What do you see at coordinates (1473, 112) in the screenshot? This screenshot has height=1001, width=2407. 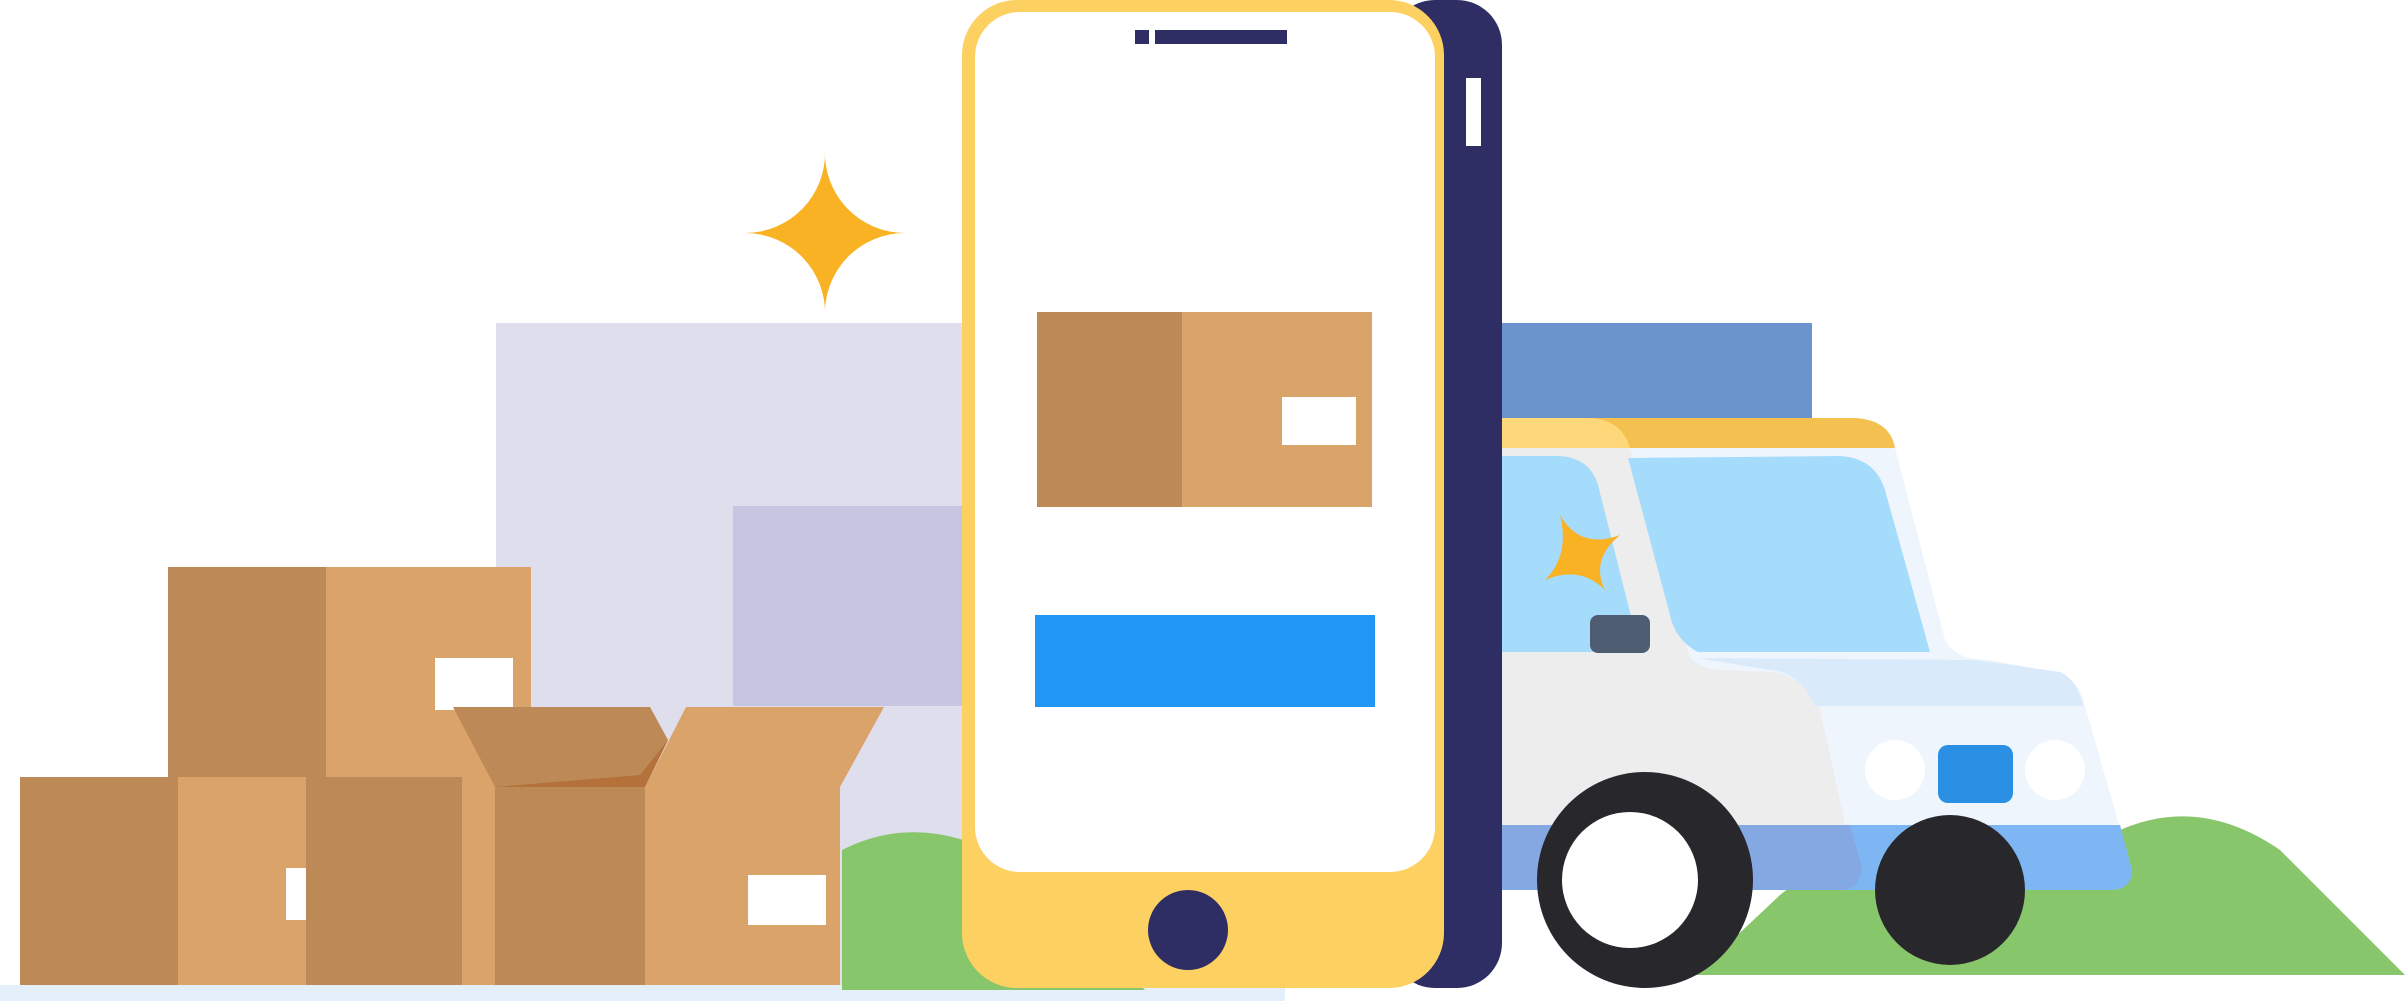 I see `phone-side-button` at bounding box center [1473, 112].